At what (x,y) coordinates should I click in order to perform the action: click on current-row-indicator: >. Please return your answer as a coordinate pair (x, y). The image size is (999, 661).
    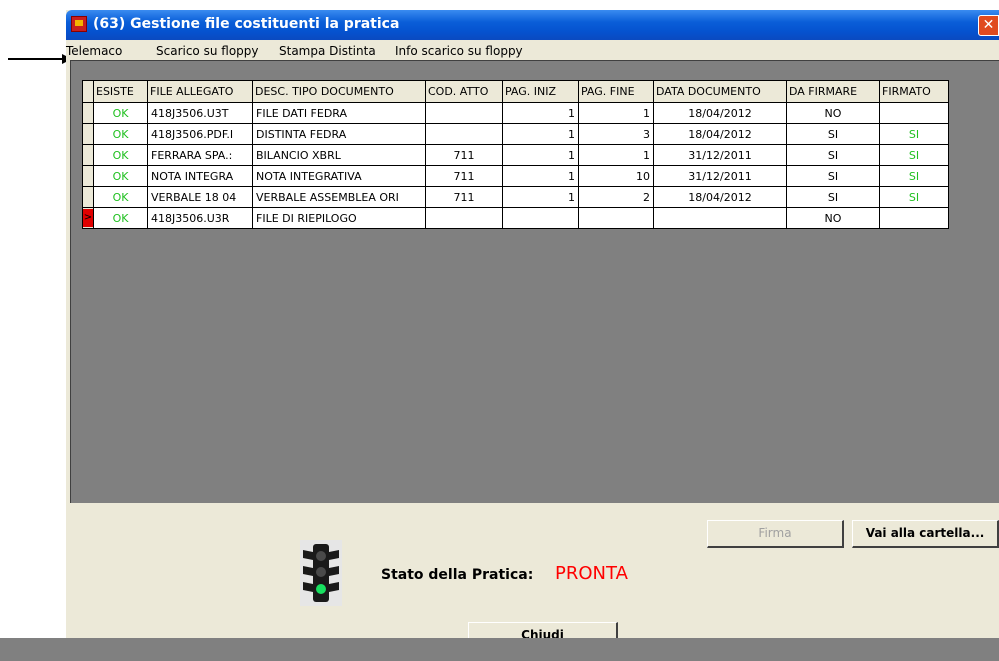
    Looking at the image, I should click on (88, 218).